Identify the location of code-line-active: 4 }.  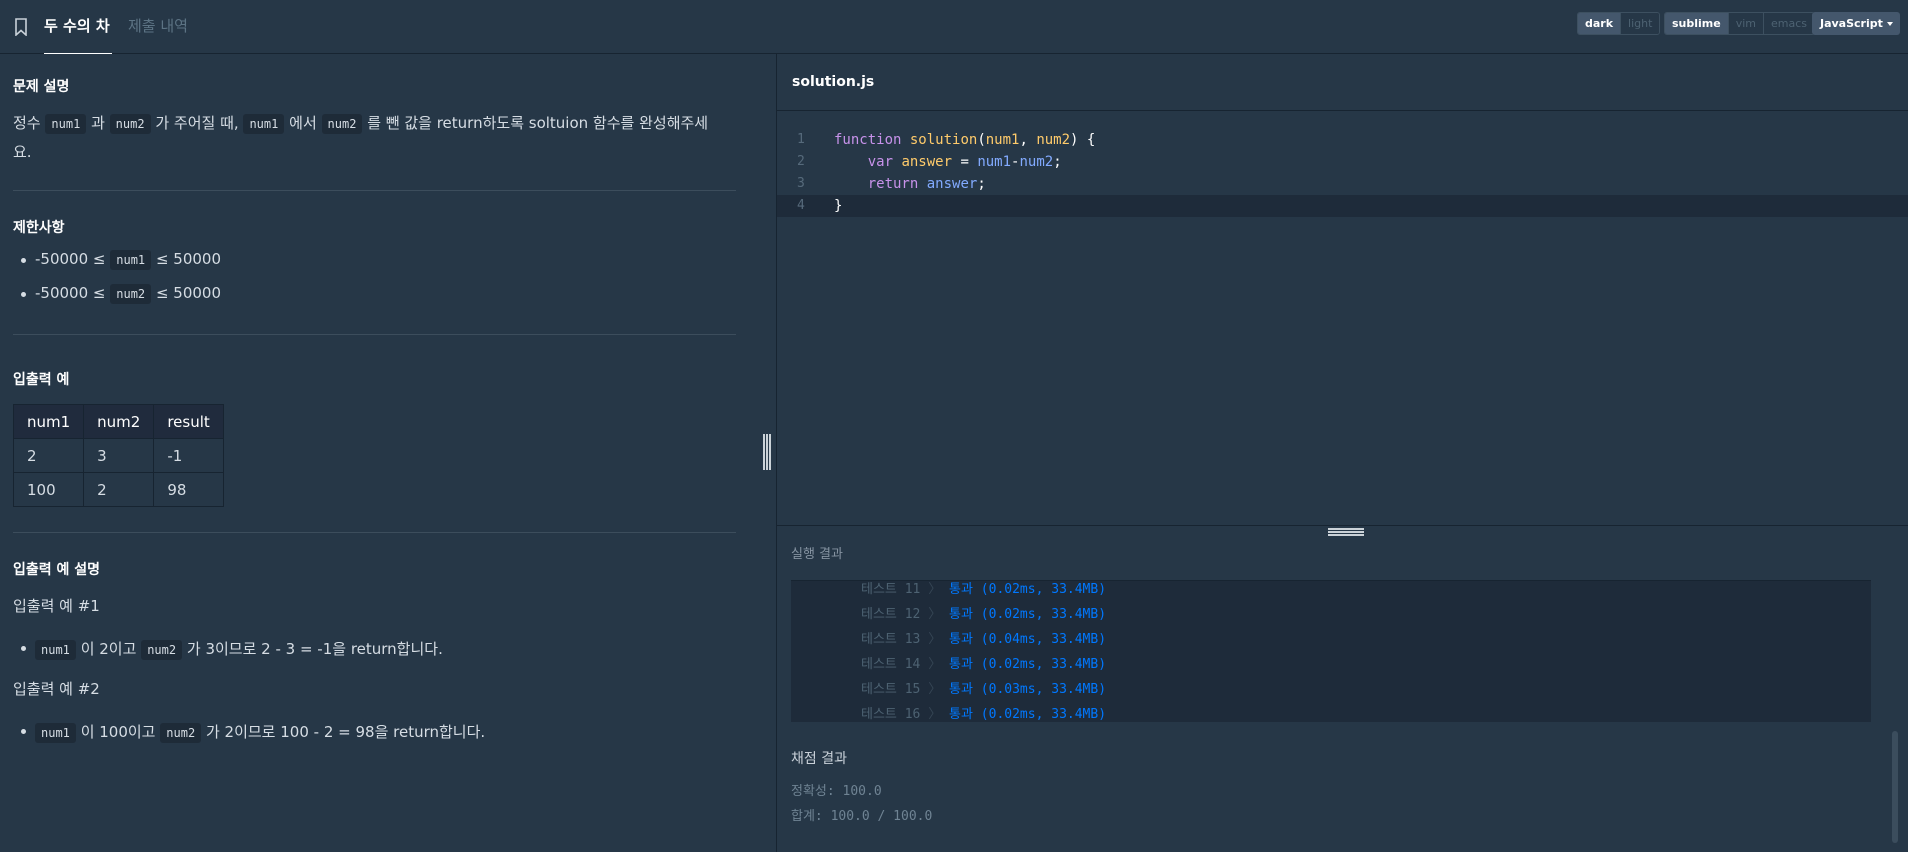
(1342, 206).